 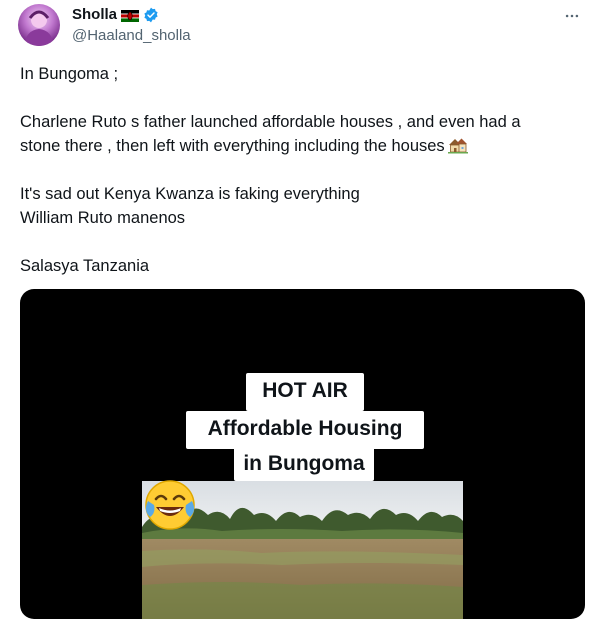 What do you see at coordinates (130, 15) in the screenshot?
I see `kenya-flag-icon` at bounding box center [130, 15].